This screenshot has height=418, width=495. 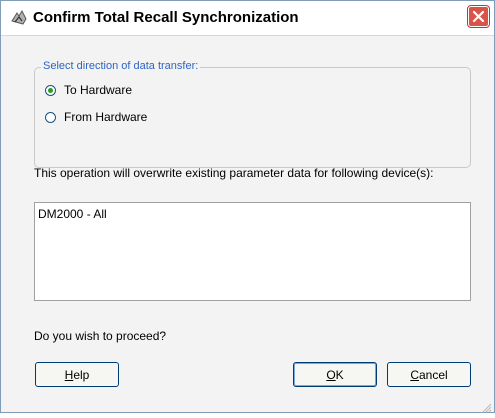 What do you see at coordinates (98, 90) in the screenshot?
I see `radio-label: To Hardware` at bounding box center [98, 90].